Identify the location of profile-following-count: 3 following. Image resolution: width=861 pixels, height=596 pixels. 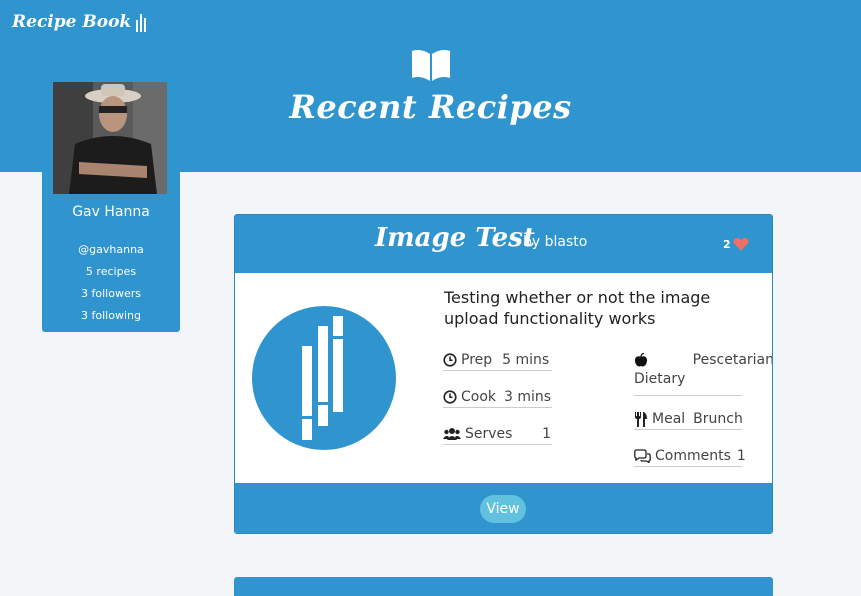
(111, 315).